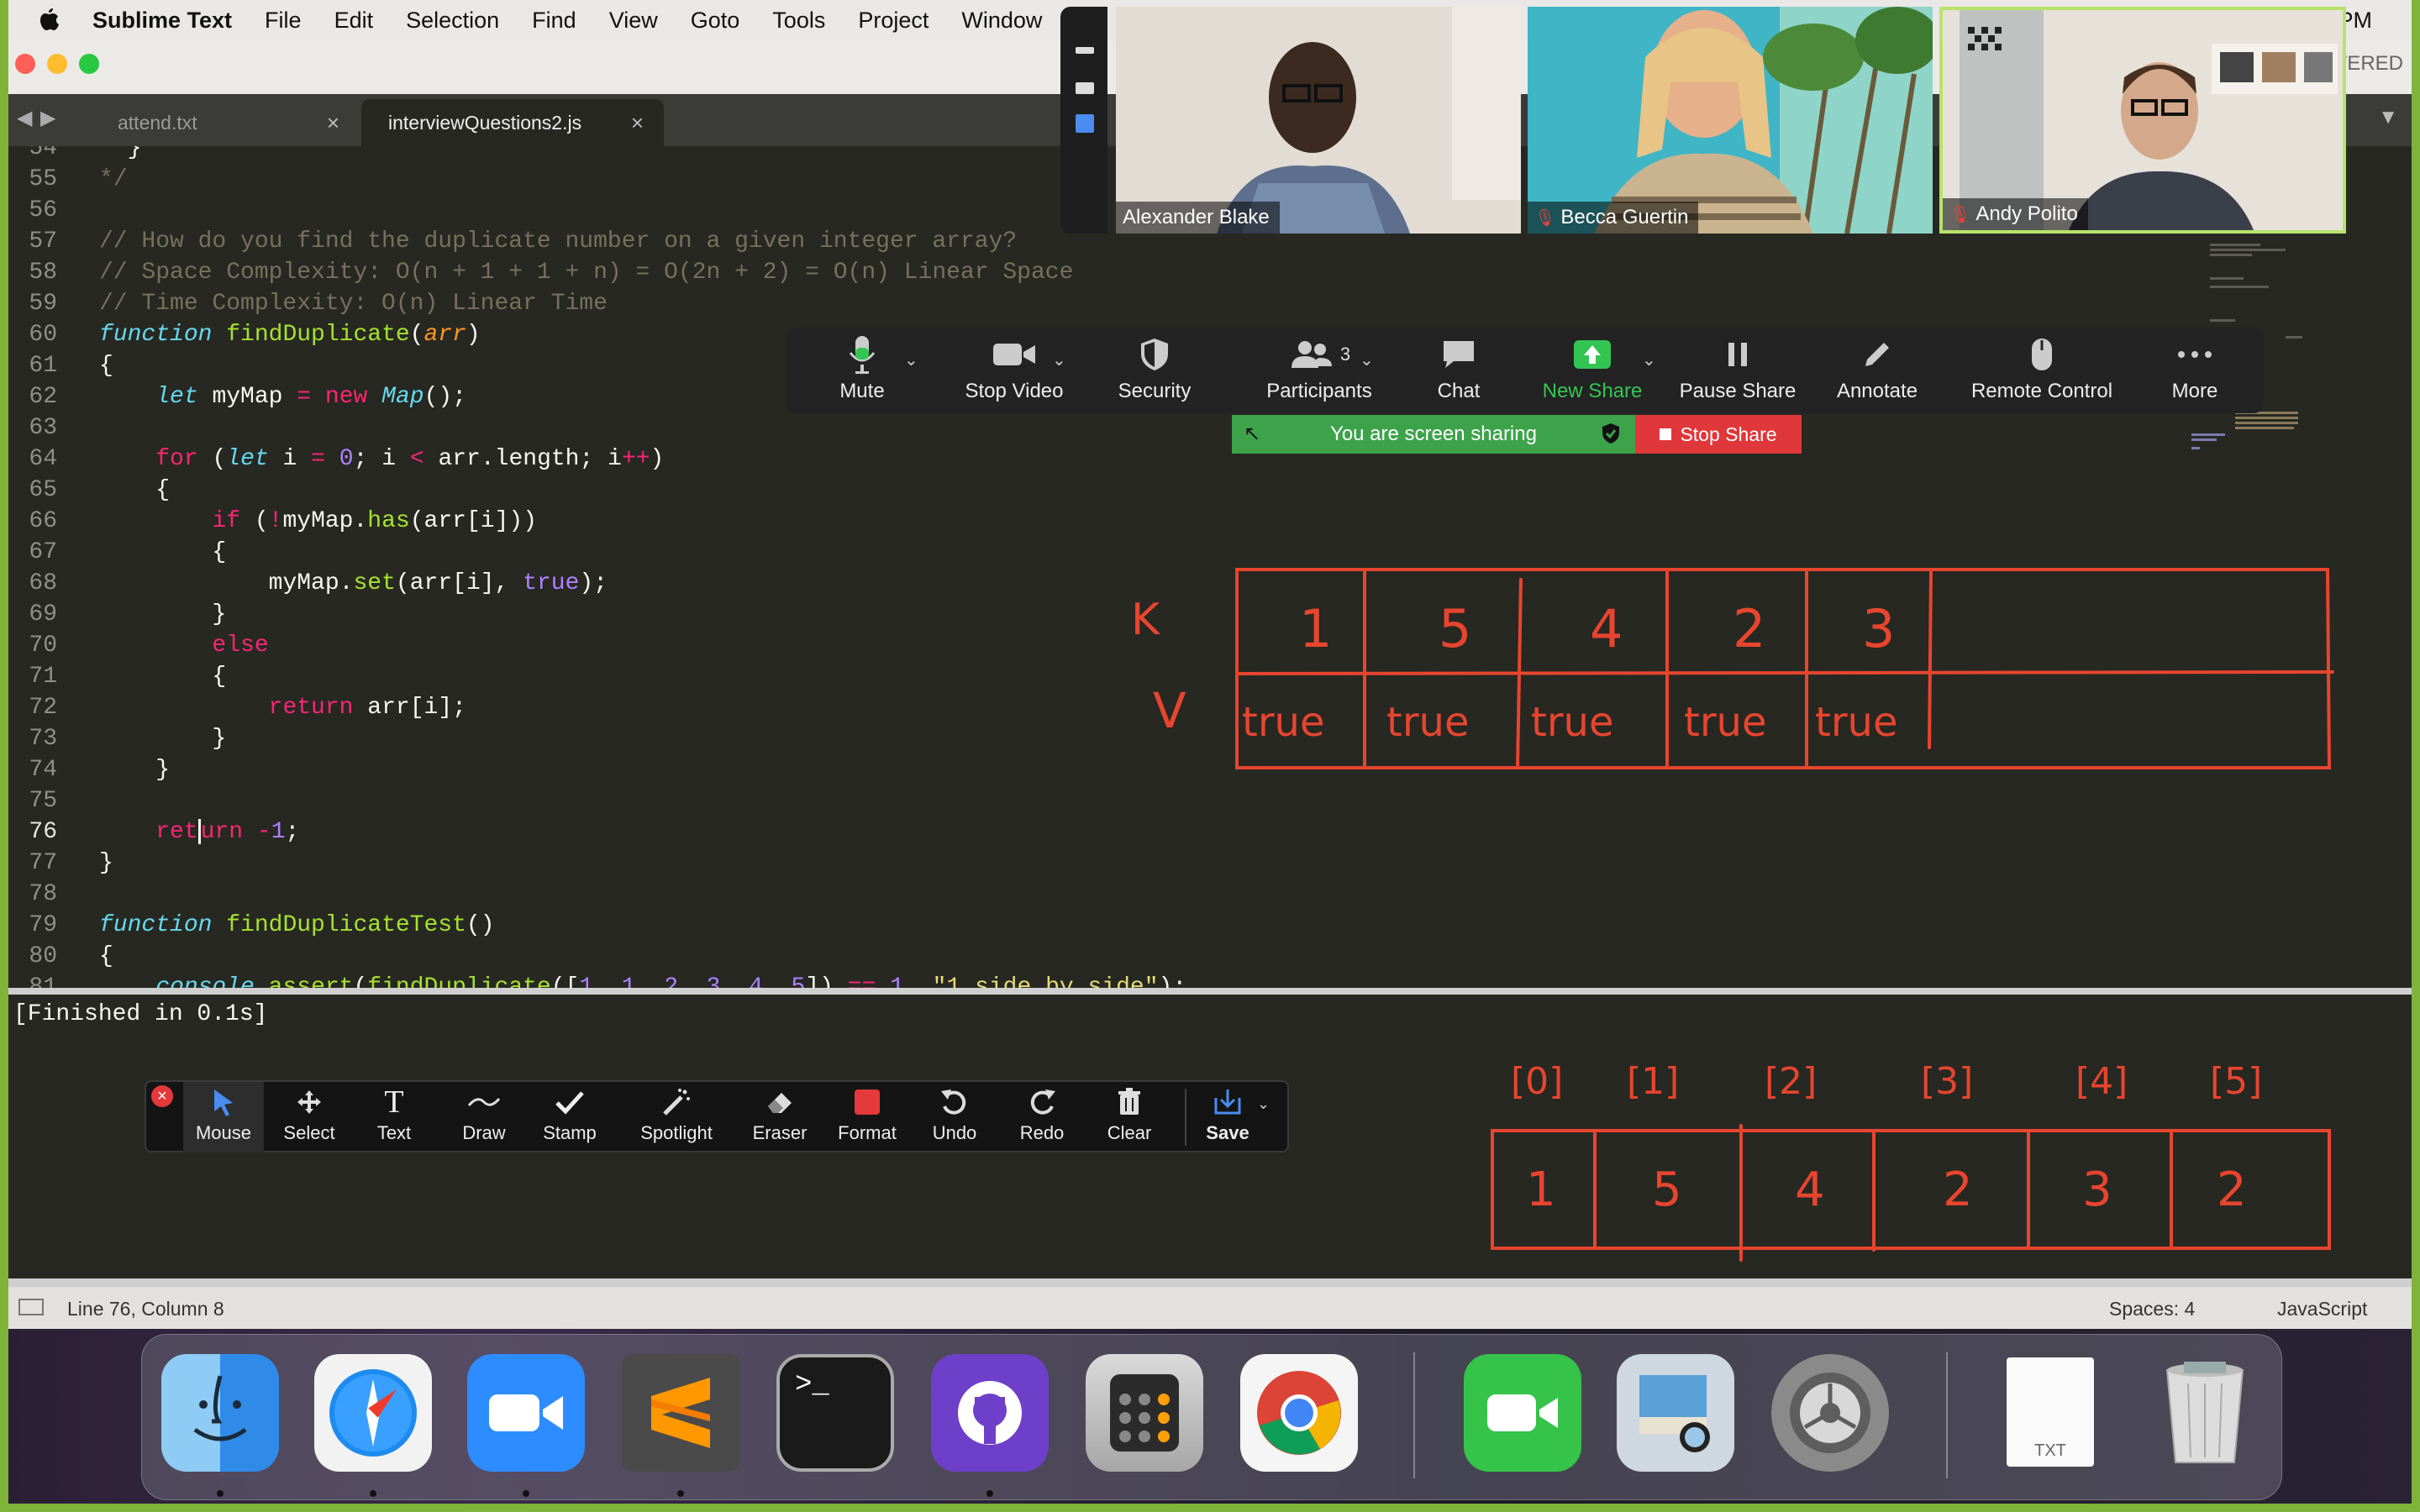 The image size is (2420, 1512). Describe the element at coordinates (554, 739) in the screenshot. I see `code-line: 73 }` at that location.